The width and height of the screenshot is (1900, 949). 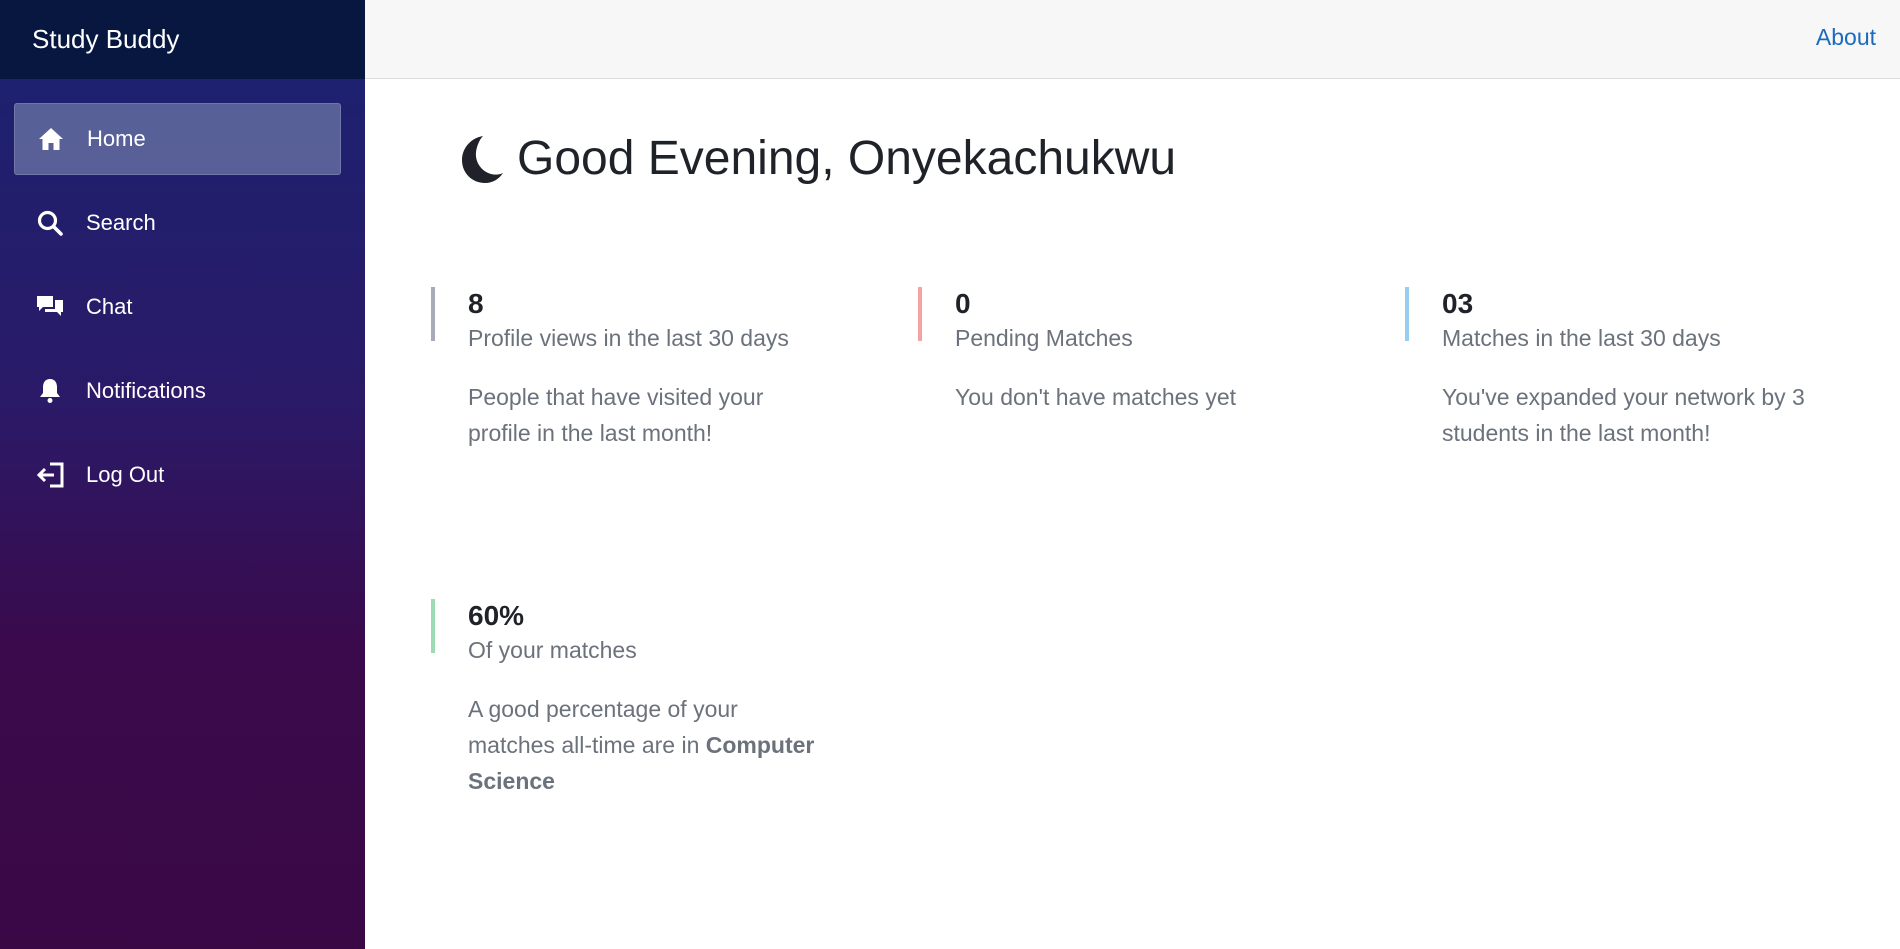 I want to click on stat-value: 8, so click(x=476, y=303).